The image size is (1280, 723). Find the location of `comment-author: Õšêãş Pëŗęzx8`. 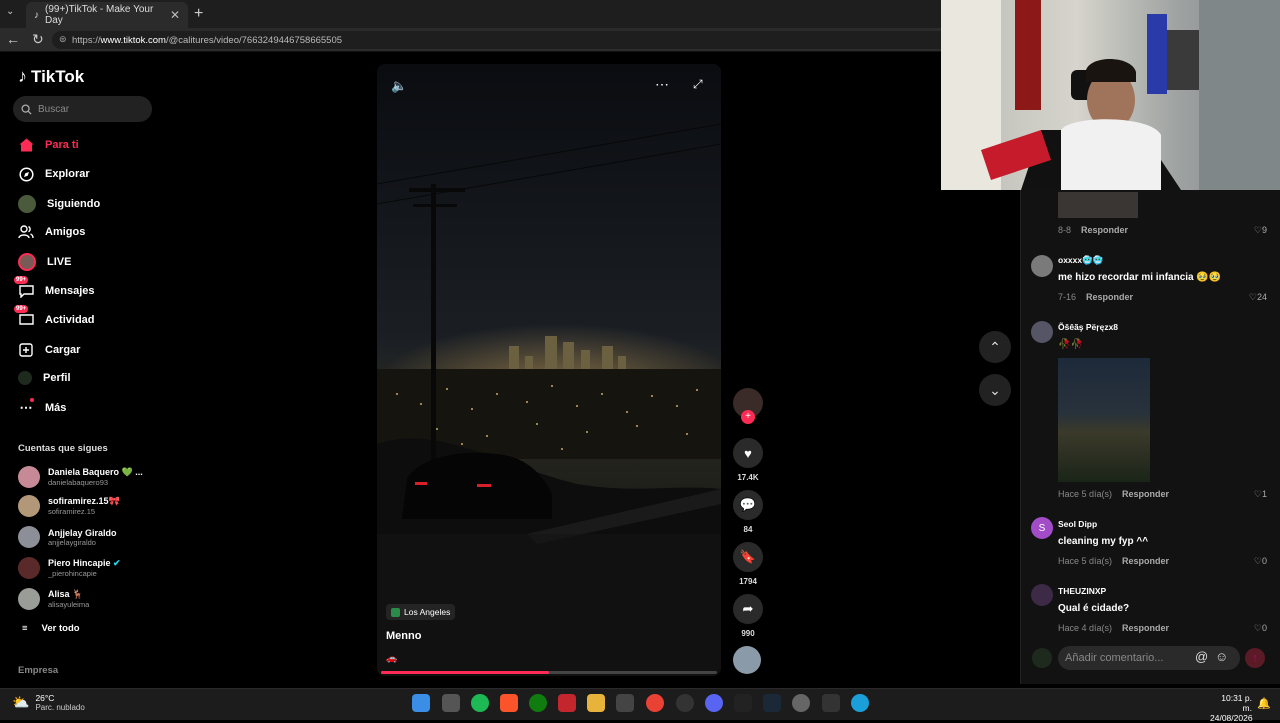

comment-author: Õšêãş Pëŗęzx8 is located at coordinates (1088, 327).